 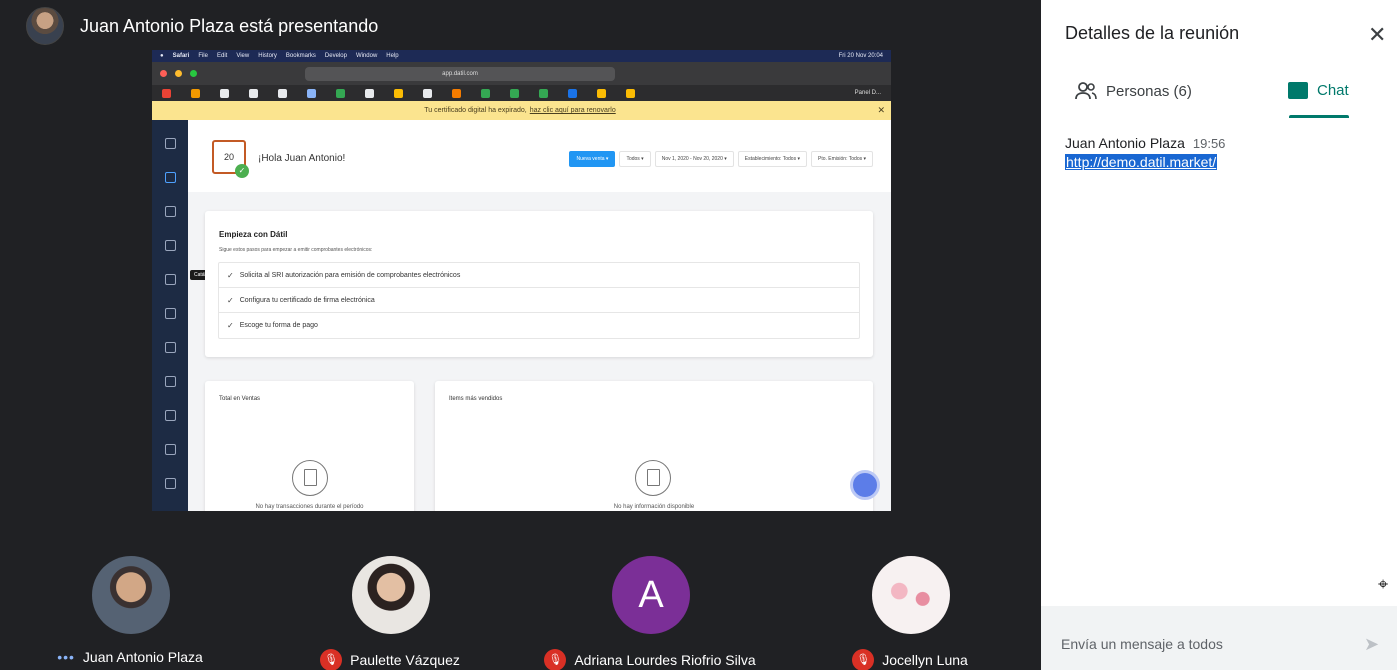 I want to click on banner-link: haz clic aquí para renovarlo, so click(x=572, y=110).